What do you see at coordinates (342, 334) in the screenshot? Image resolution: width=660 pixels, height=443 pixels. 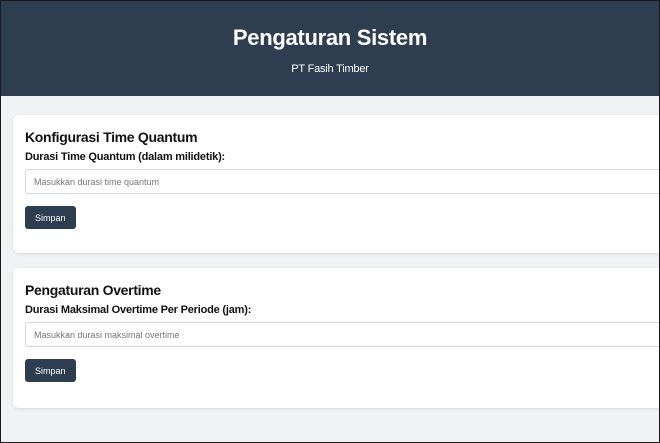 I see `overtime-input` at bounding box center [342, 334].